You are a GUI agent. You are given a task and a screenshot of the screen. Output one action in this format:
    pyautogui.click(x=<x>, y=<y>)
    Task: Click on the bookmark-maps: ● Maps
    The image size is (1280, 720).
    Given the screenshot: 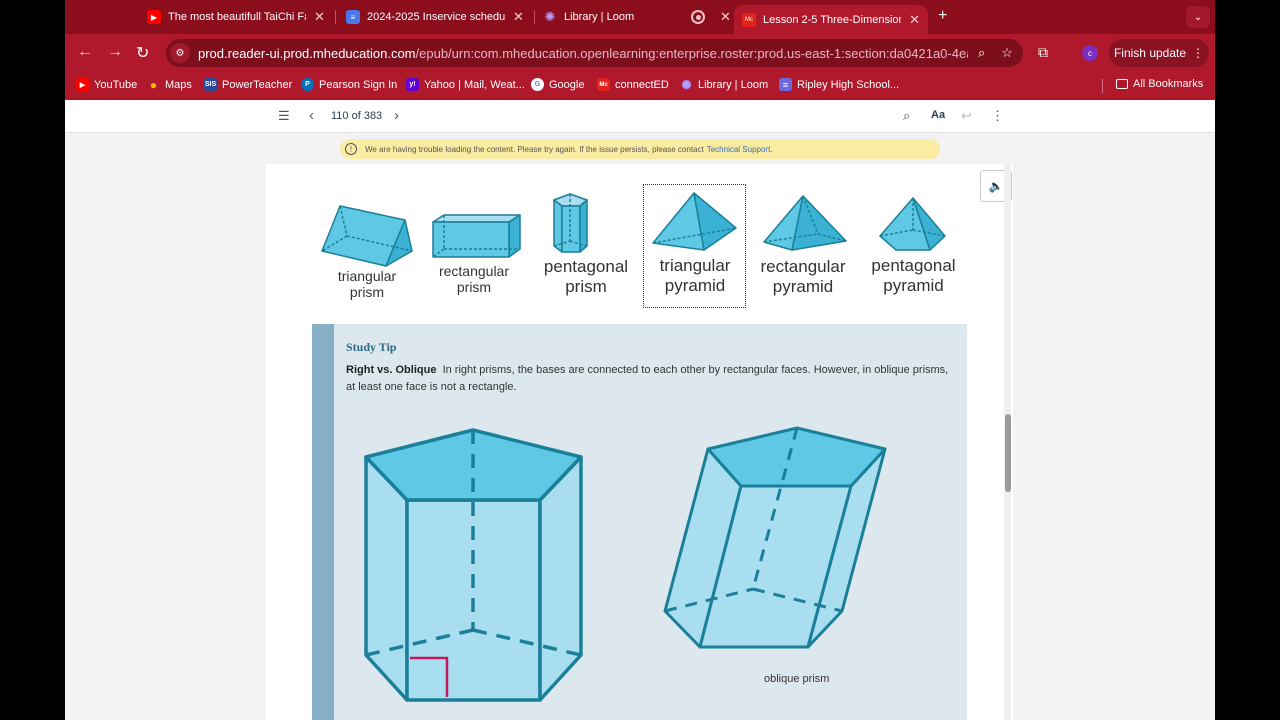 What is the action you would take?
    pyautogui.click(x=169, y=84)
    